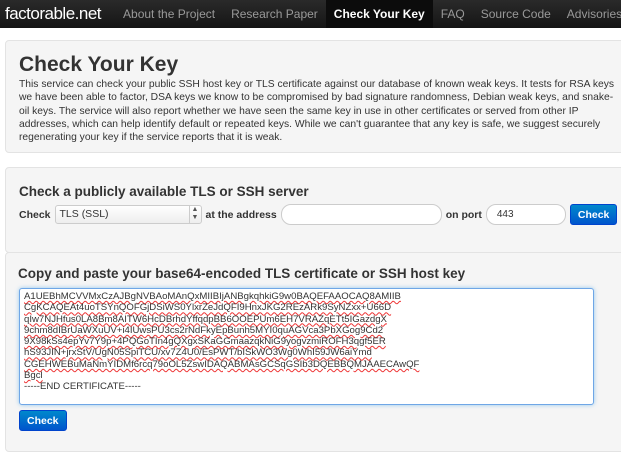  I want to click on page-title: Check Your Key, so click(99, 64).